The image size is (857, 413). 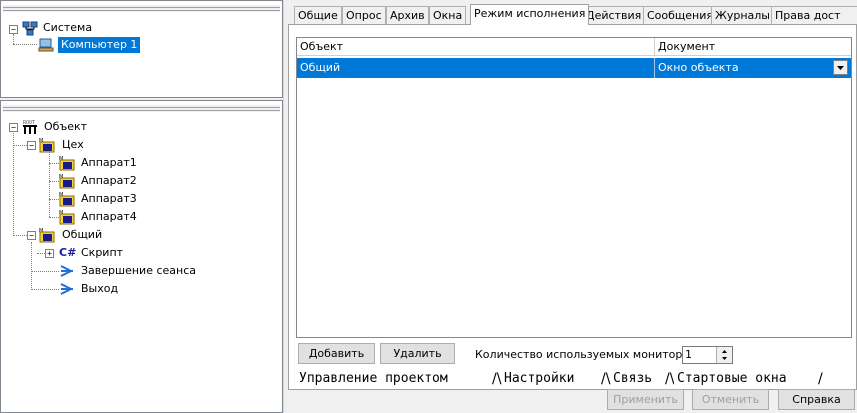 What do you see at coordinates (645, 399) in the screenshot?
I see `apply-button: Применить` at bounding box center [645, 399].